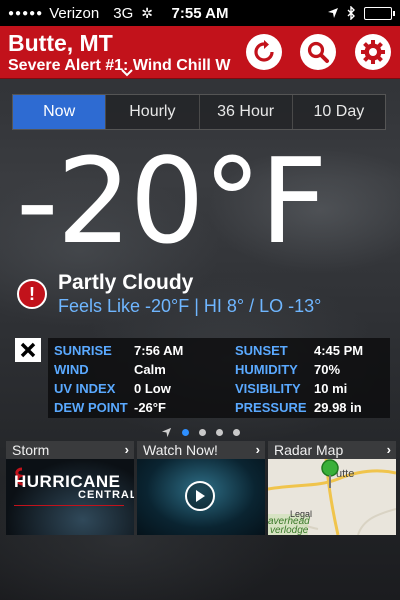 This screenshot has height=600, width=400. I want to click on storm-card: Storm › HURRICANE CENTRAL, so click(70, 488).